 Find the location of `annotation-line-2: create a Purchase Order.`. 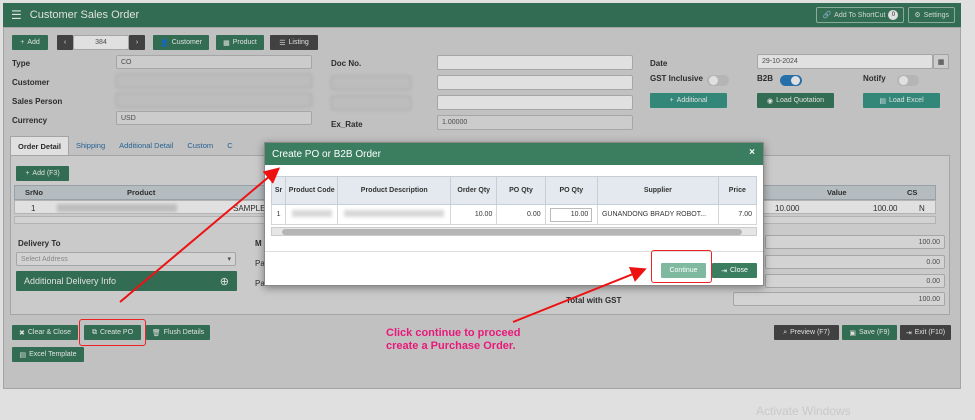

annotation-line-2: create a Purchase Order. is located at coordinates (451, 346).